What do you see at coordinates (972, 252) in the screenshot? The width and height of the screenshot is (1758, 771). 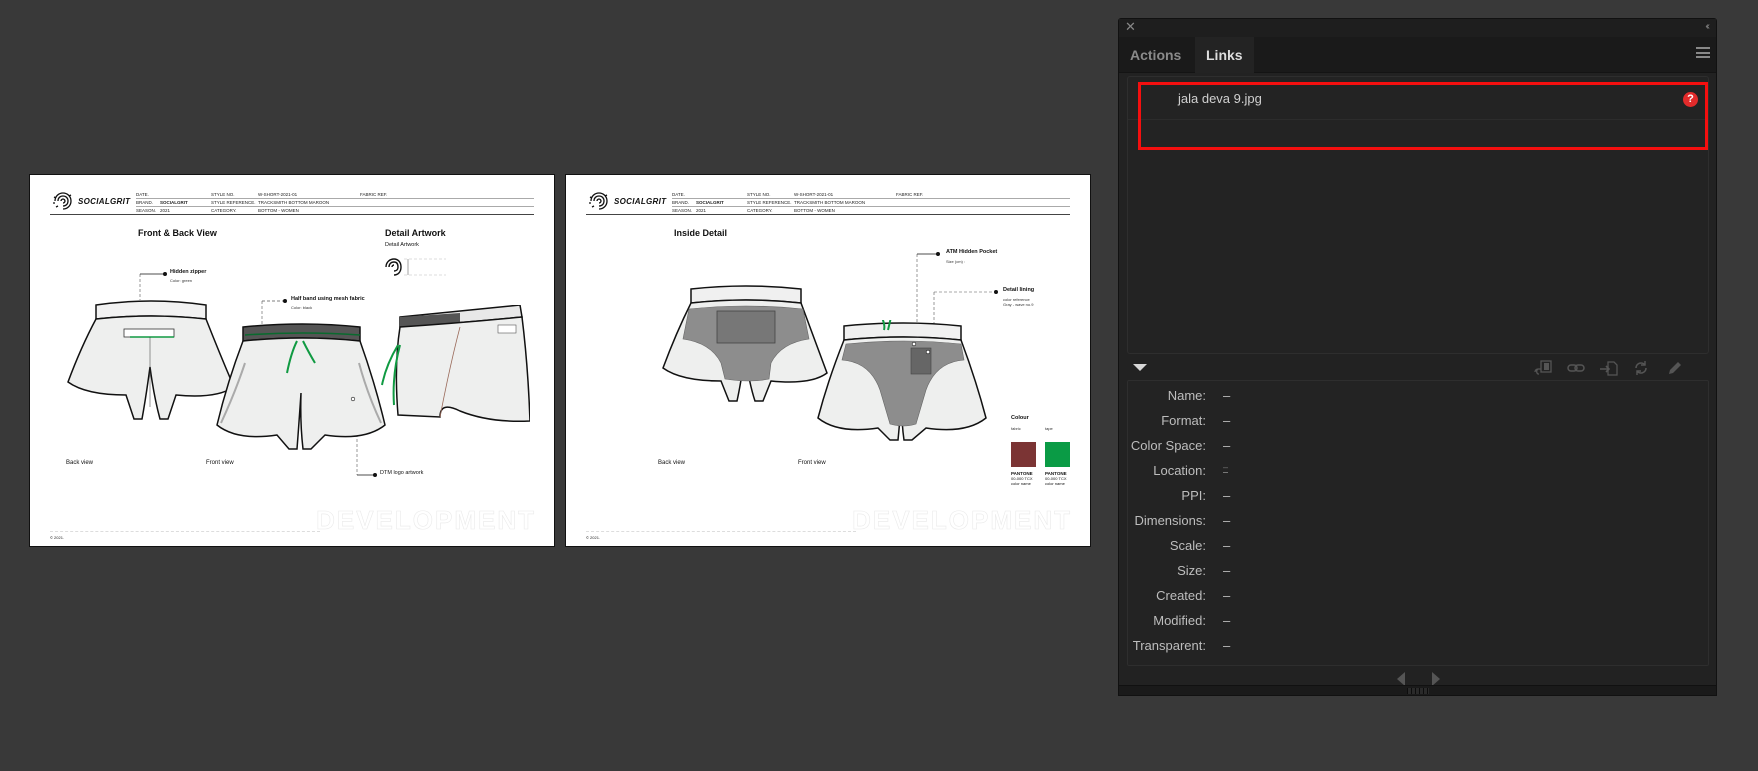 I see `callout-atm-hidden-pocket: ATM Hidden Pocket` at bounding box center [972, 252].